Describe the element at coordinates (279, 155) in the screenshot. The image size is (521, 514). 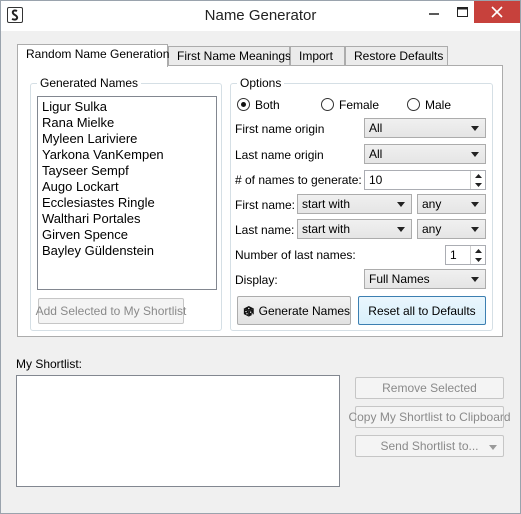
I see `last-origin-label: Last name origin` at that location.